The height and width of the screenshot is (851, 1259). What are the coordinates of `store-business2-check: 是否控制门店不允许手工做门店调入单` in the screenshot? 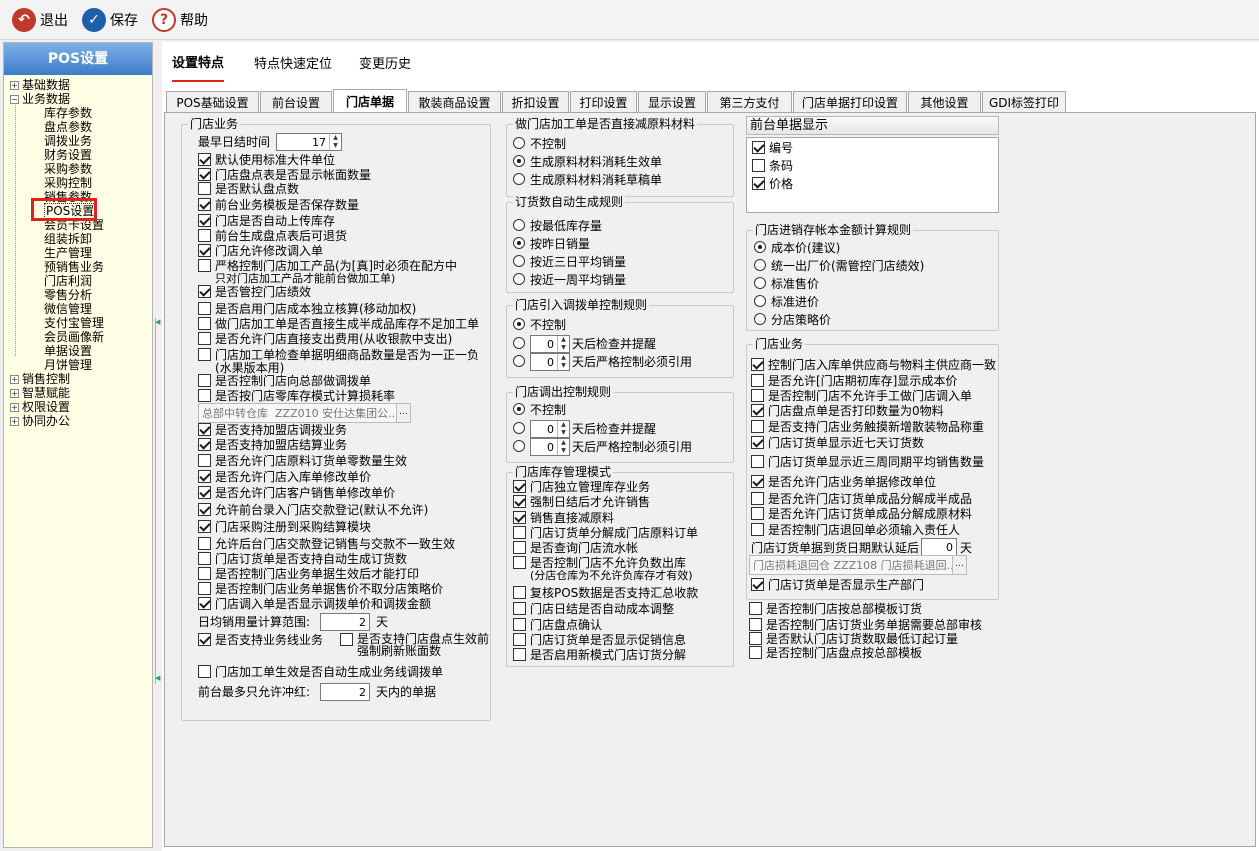 It's located at (861, 396).